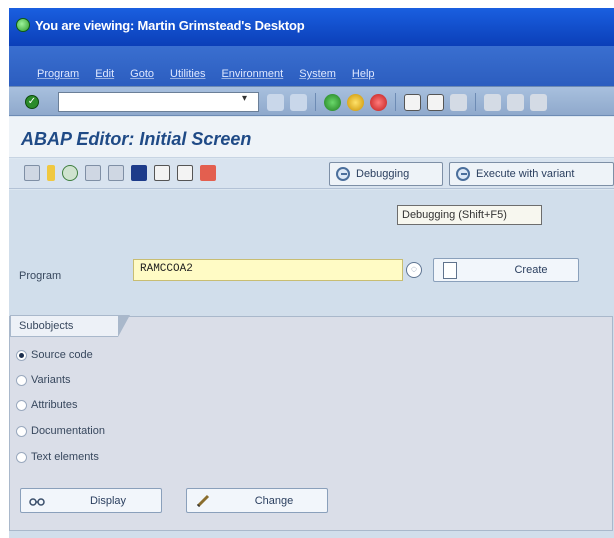  What do you see at coordinates (332, 102) in the screenshot?
I see `back-icon` at bounding box center [332, 102].